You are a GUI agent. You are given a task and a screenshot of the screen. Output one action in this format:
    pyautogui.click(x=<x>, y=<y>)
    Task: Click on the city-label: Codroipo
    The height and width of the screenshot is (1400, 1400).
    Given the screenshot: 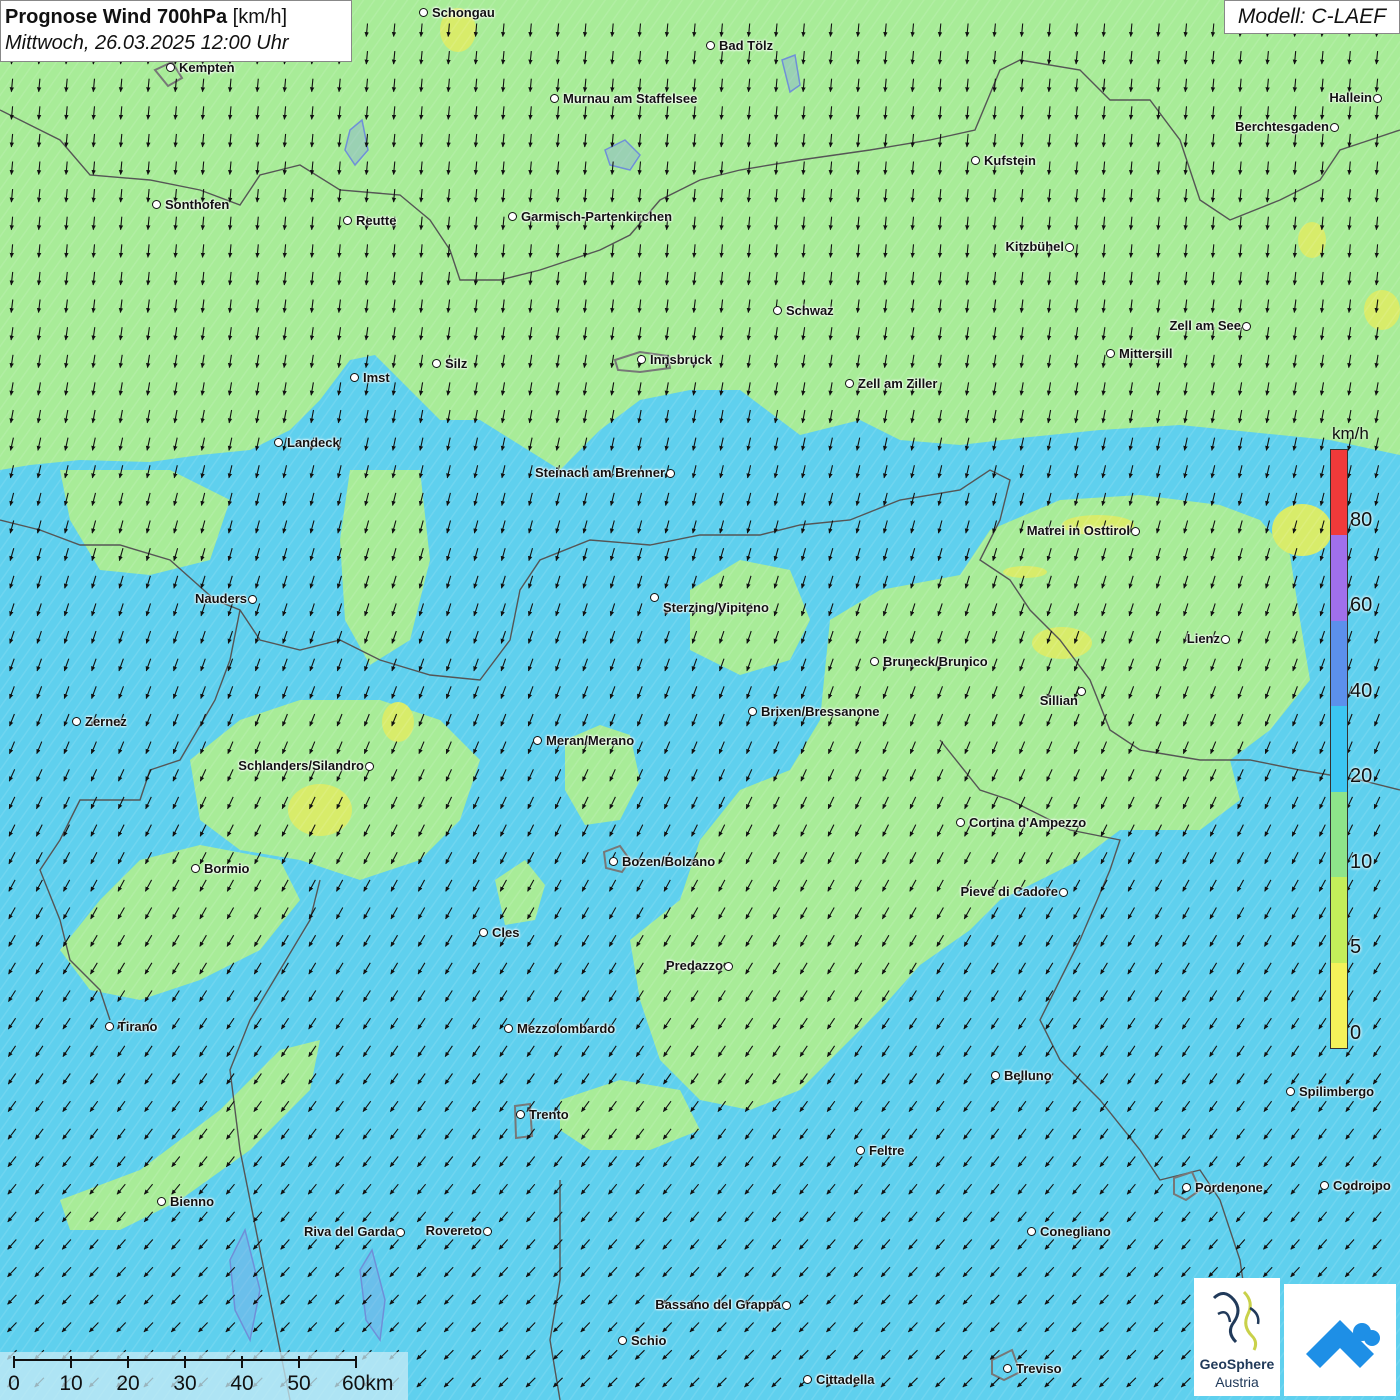 What is the action you would take?
    pyautogui.click(x=1362, y=1186)
    